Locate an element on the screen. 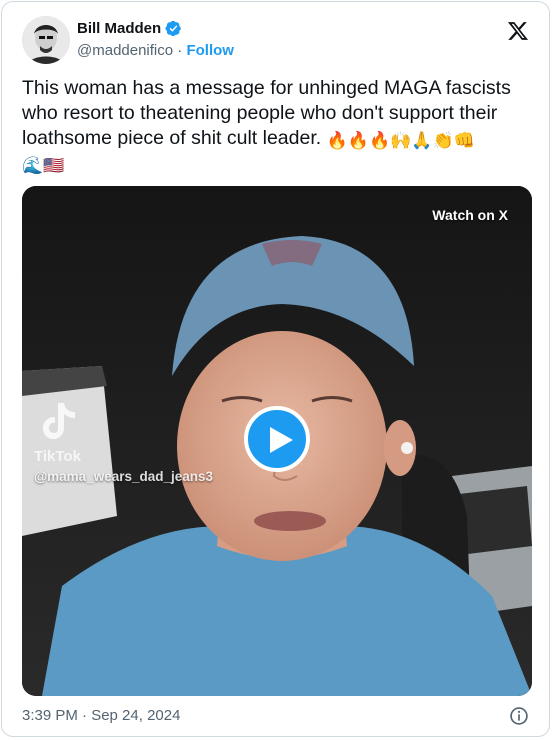  folded-hands-emoji: 🙏 is located at coordinates (422, 141).